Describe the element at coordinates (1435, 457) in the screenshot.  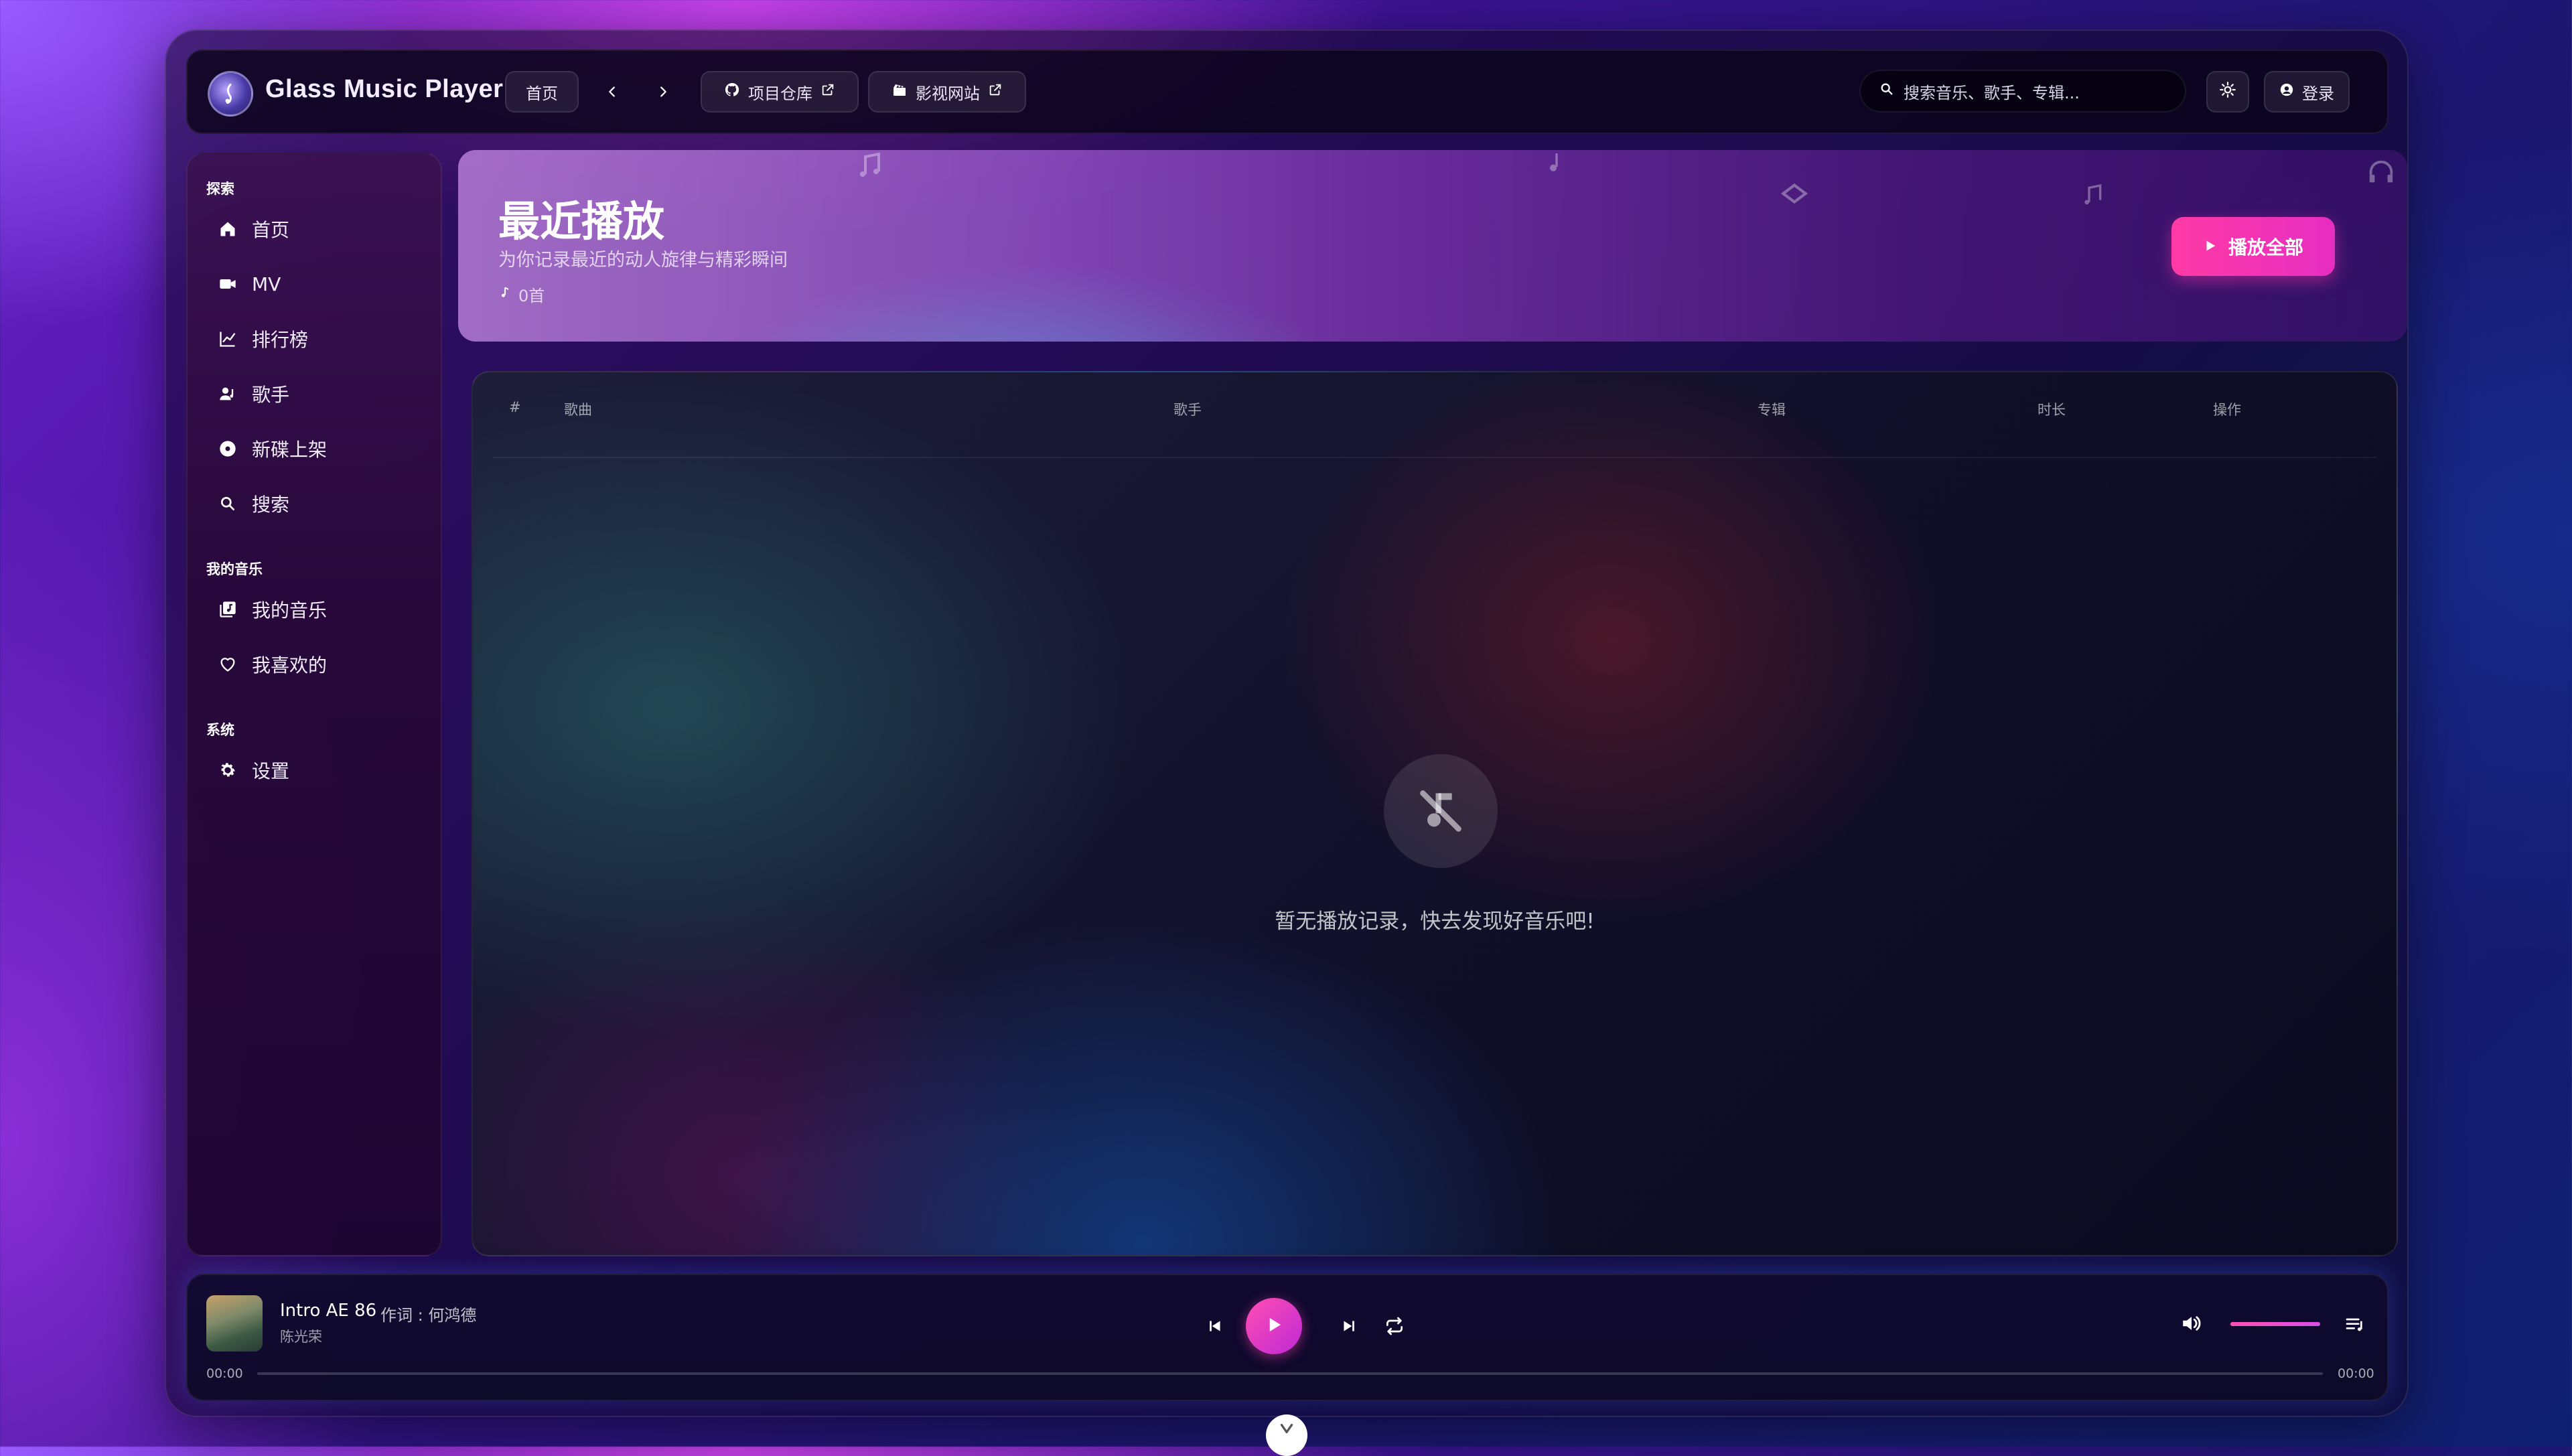
I see `table-header-divider` at that location.